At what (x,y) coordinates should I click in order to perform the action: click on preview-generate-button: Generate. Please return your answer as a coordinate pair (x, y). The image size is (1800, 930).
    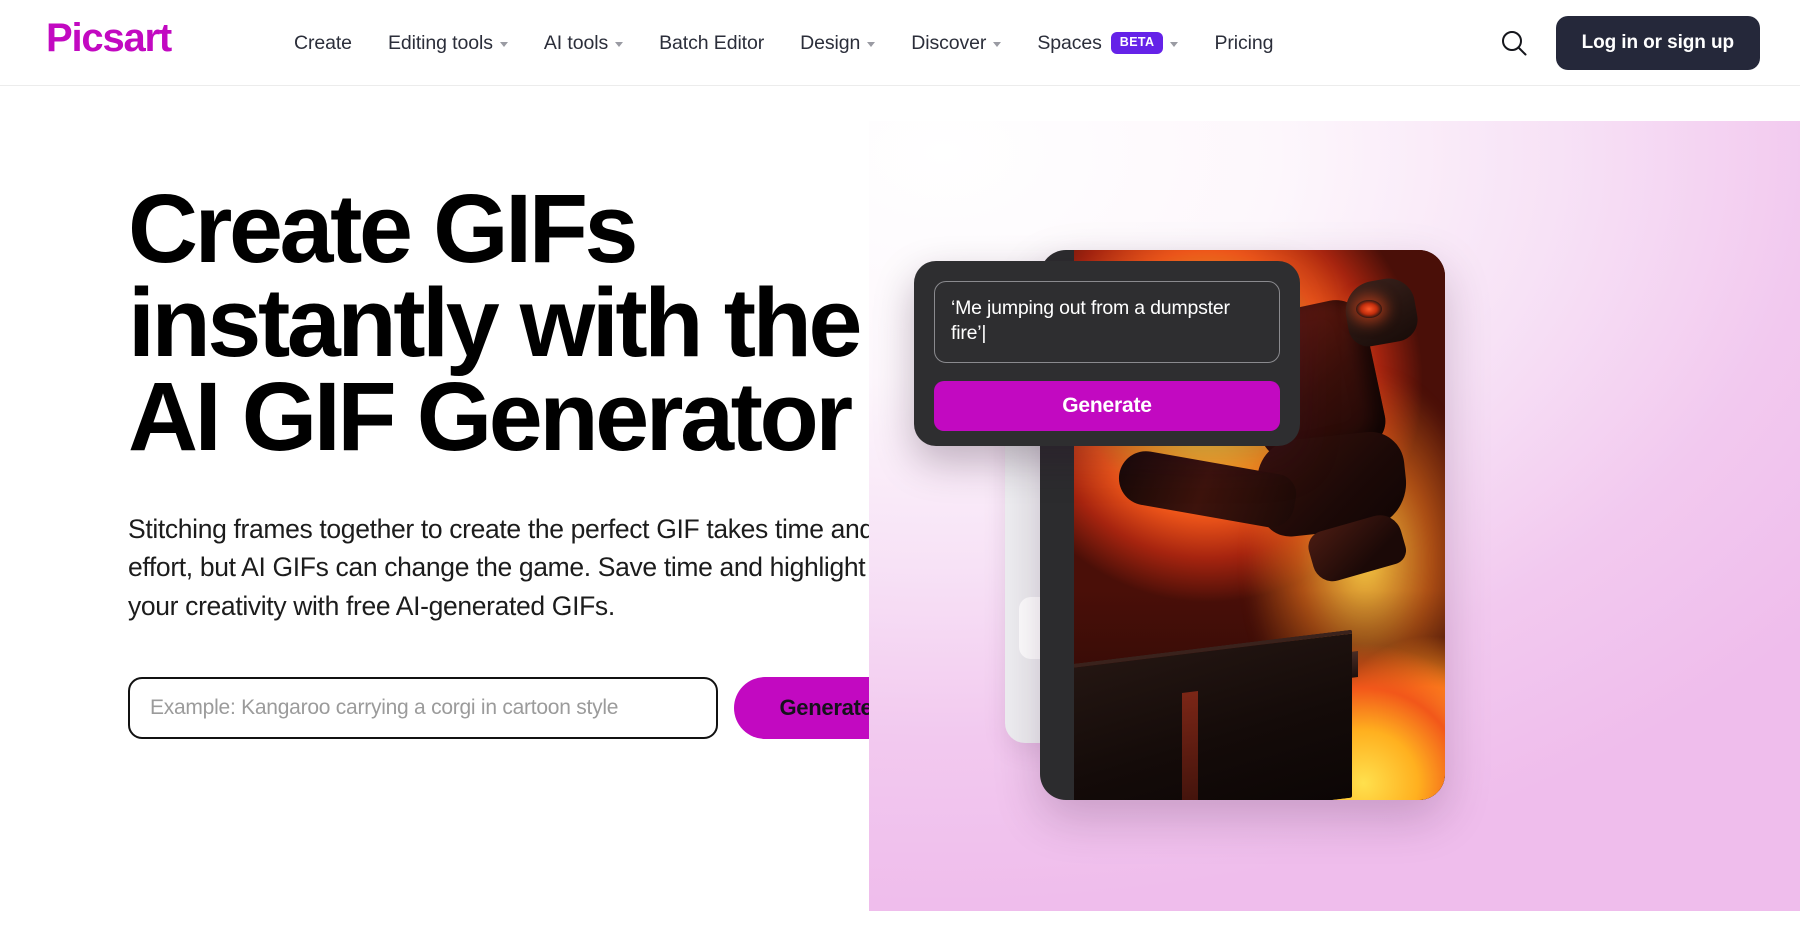
    Looking at the image, I should click on (1107, 406).